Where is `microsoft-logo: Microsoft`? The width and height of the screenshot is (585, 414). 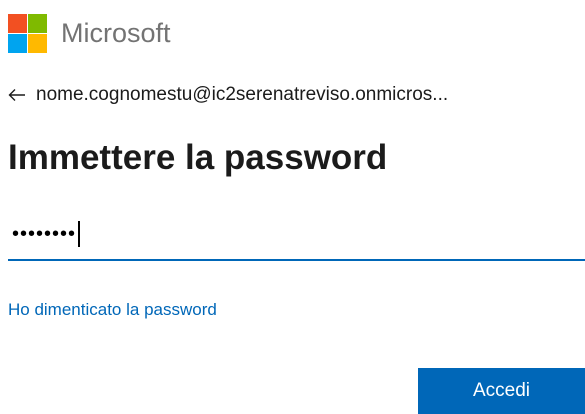 microsoft-logo: Microsoft is located at coordinates (89, 33).